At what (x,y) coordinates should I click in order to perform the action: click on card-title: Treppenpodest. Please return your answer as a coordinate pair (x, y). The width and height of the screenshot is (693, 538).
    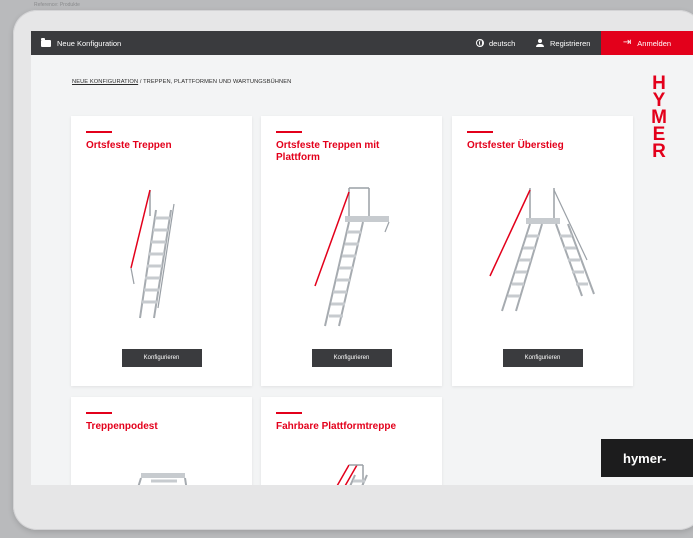
    Looking at the image, I should click on (122, 426).